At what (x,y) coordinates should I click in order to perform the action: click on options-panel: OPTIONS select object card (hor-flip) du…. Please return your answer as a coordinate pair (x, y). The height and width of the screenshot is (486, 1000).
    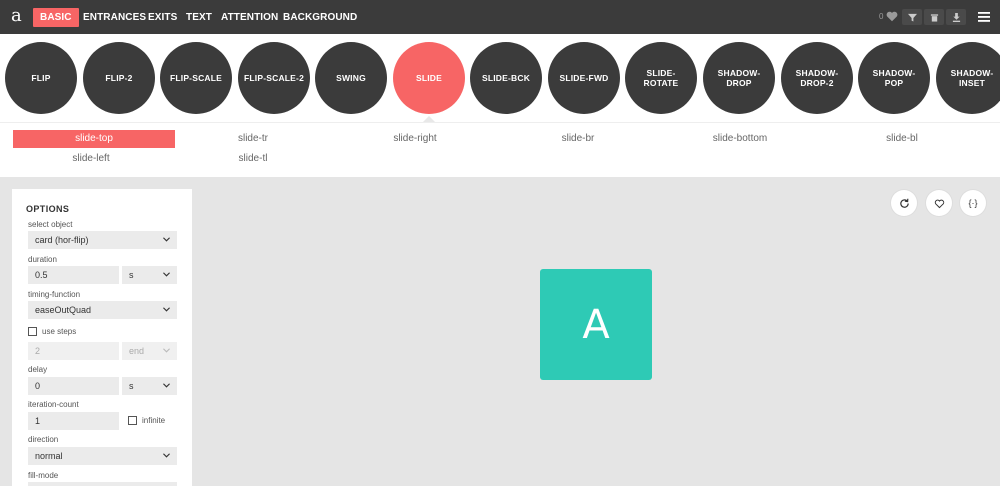
    Looking at the image, I should click on (102, 337).